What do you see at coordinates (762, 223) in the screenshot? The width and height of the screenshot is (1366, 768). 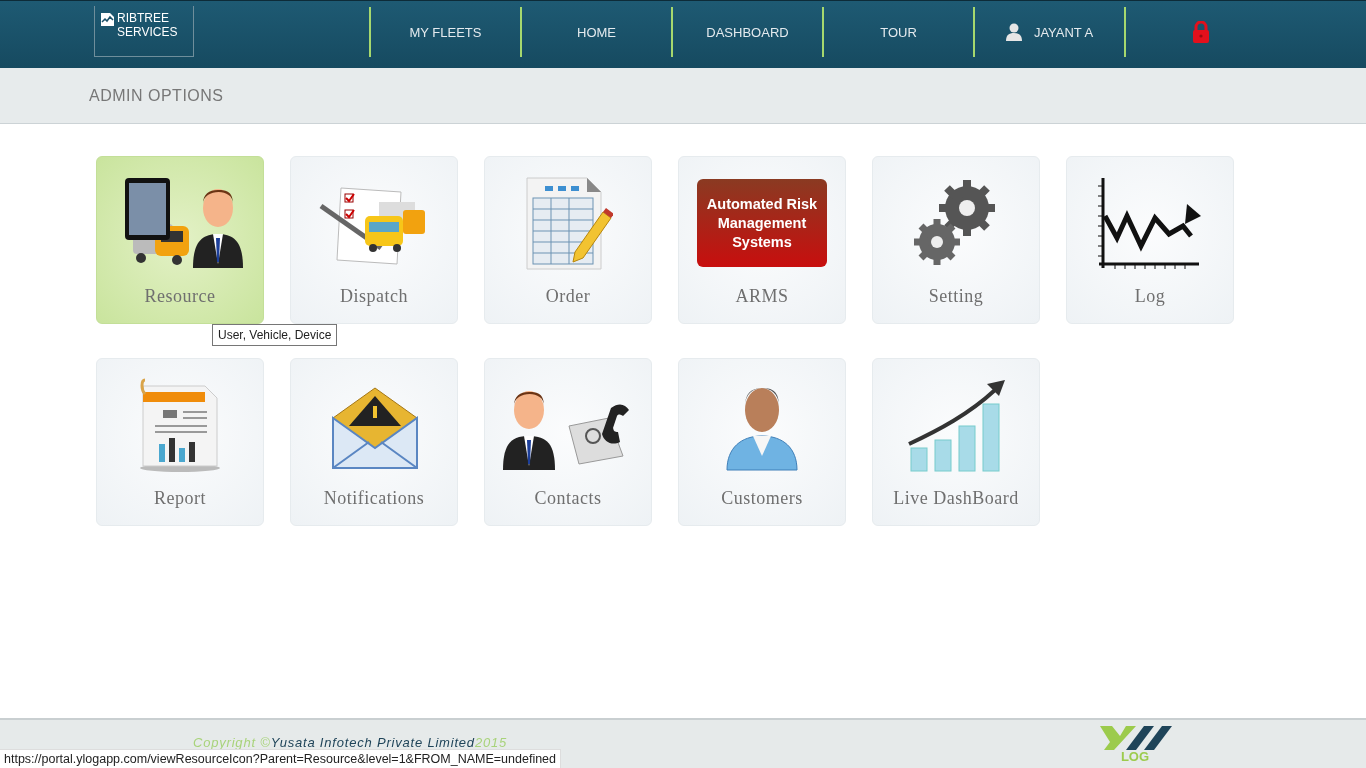 I see `banner-text: Management` at bounding box center [762, 223].